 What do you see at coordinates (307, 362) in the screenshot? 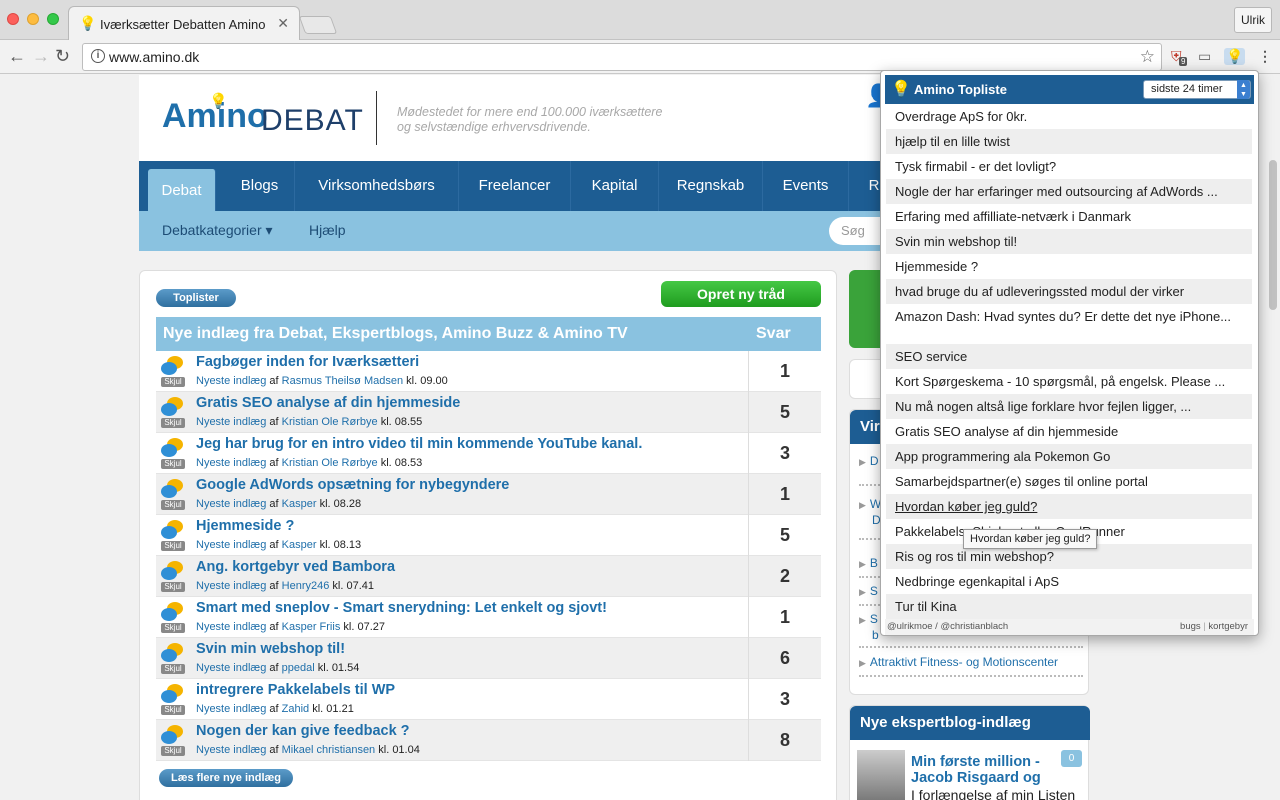
I see `thread-title-link: Fagbøger inden for Iværksætteri` at bounding box center [307, 362].